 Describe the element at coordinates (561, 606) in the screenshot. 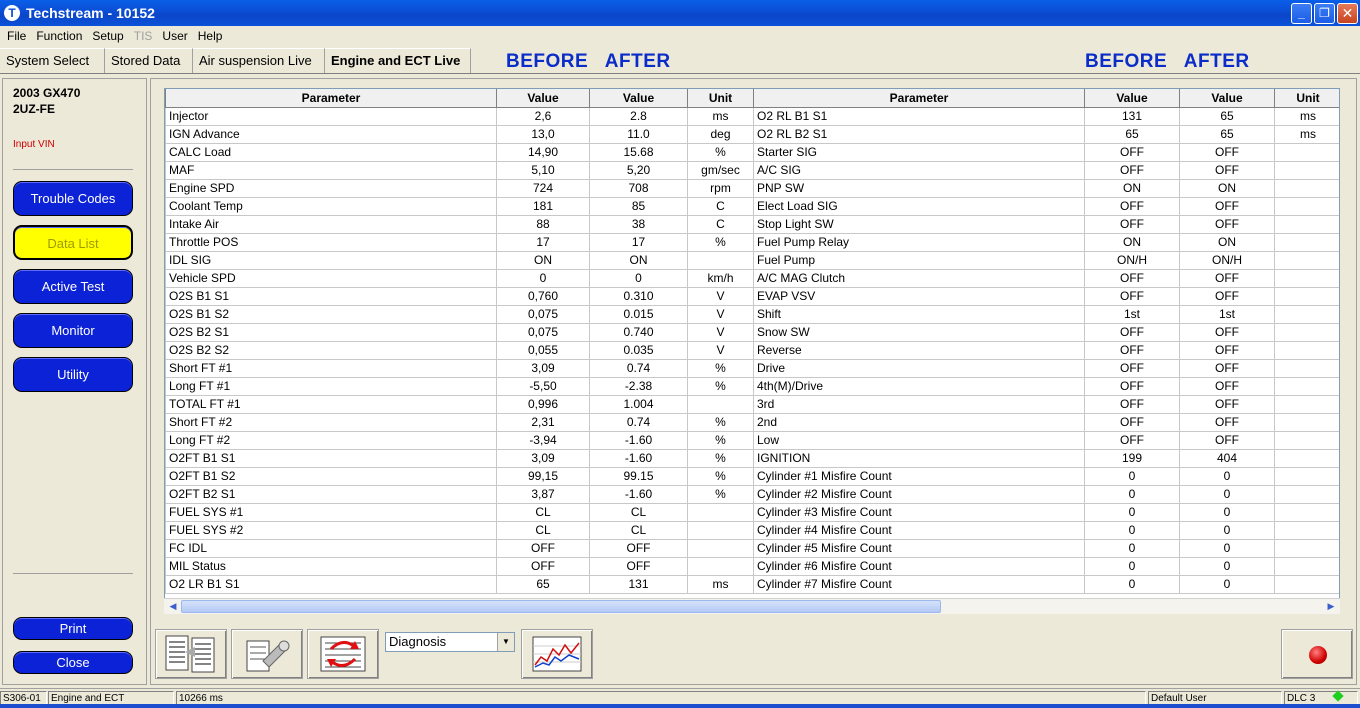

I see `scrollbar-thumb` at that location.